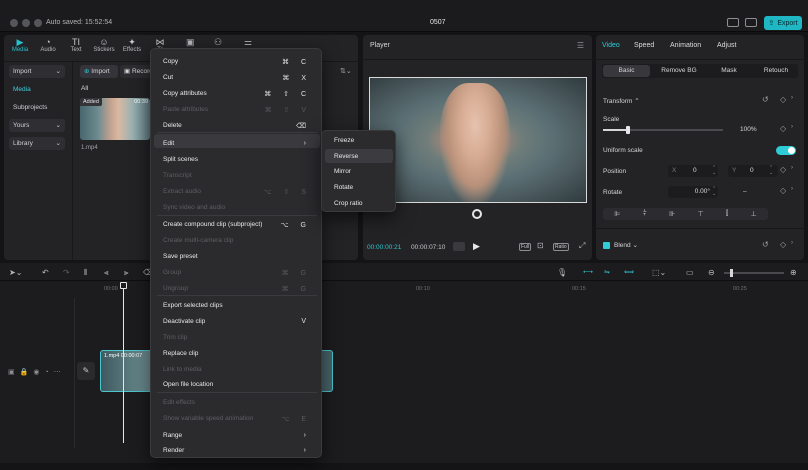 This screenshot has width=808, height=470. What do you see at coordinates (729, 71) in the screenshot?
I see `subtab-mask: Mask` at bounding box center [729, 71].